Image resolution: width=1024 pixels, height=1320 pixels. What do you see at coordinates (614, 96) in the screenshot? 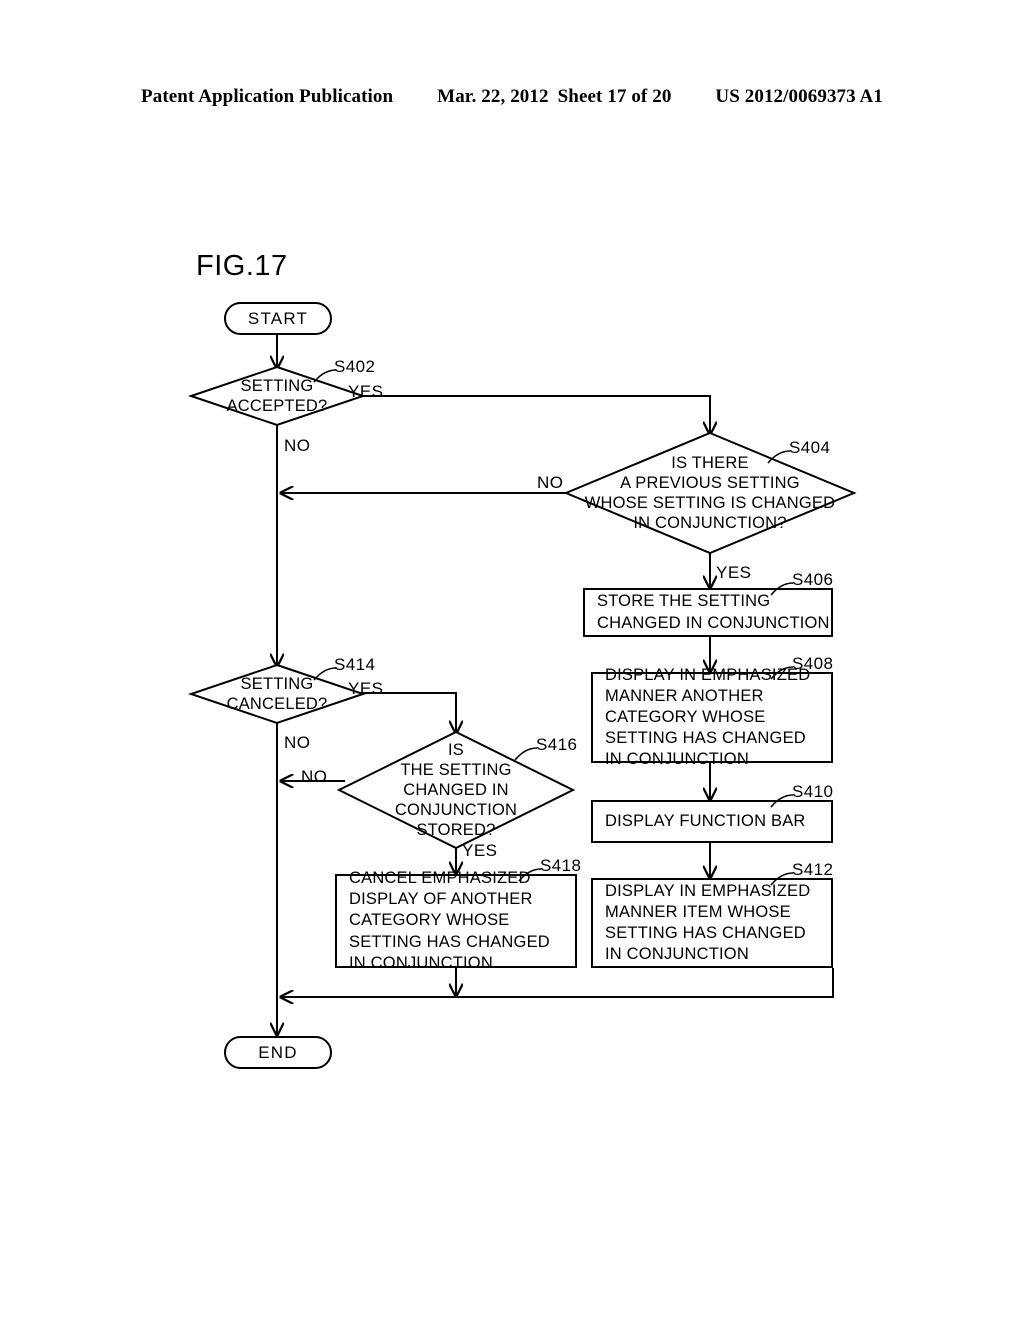
I see `sheet-number: Sheet 17 of 20` at bounding box center [614, 96].